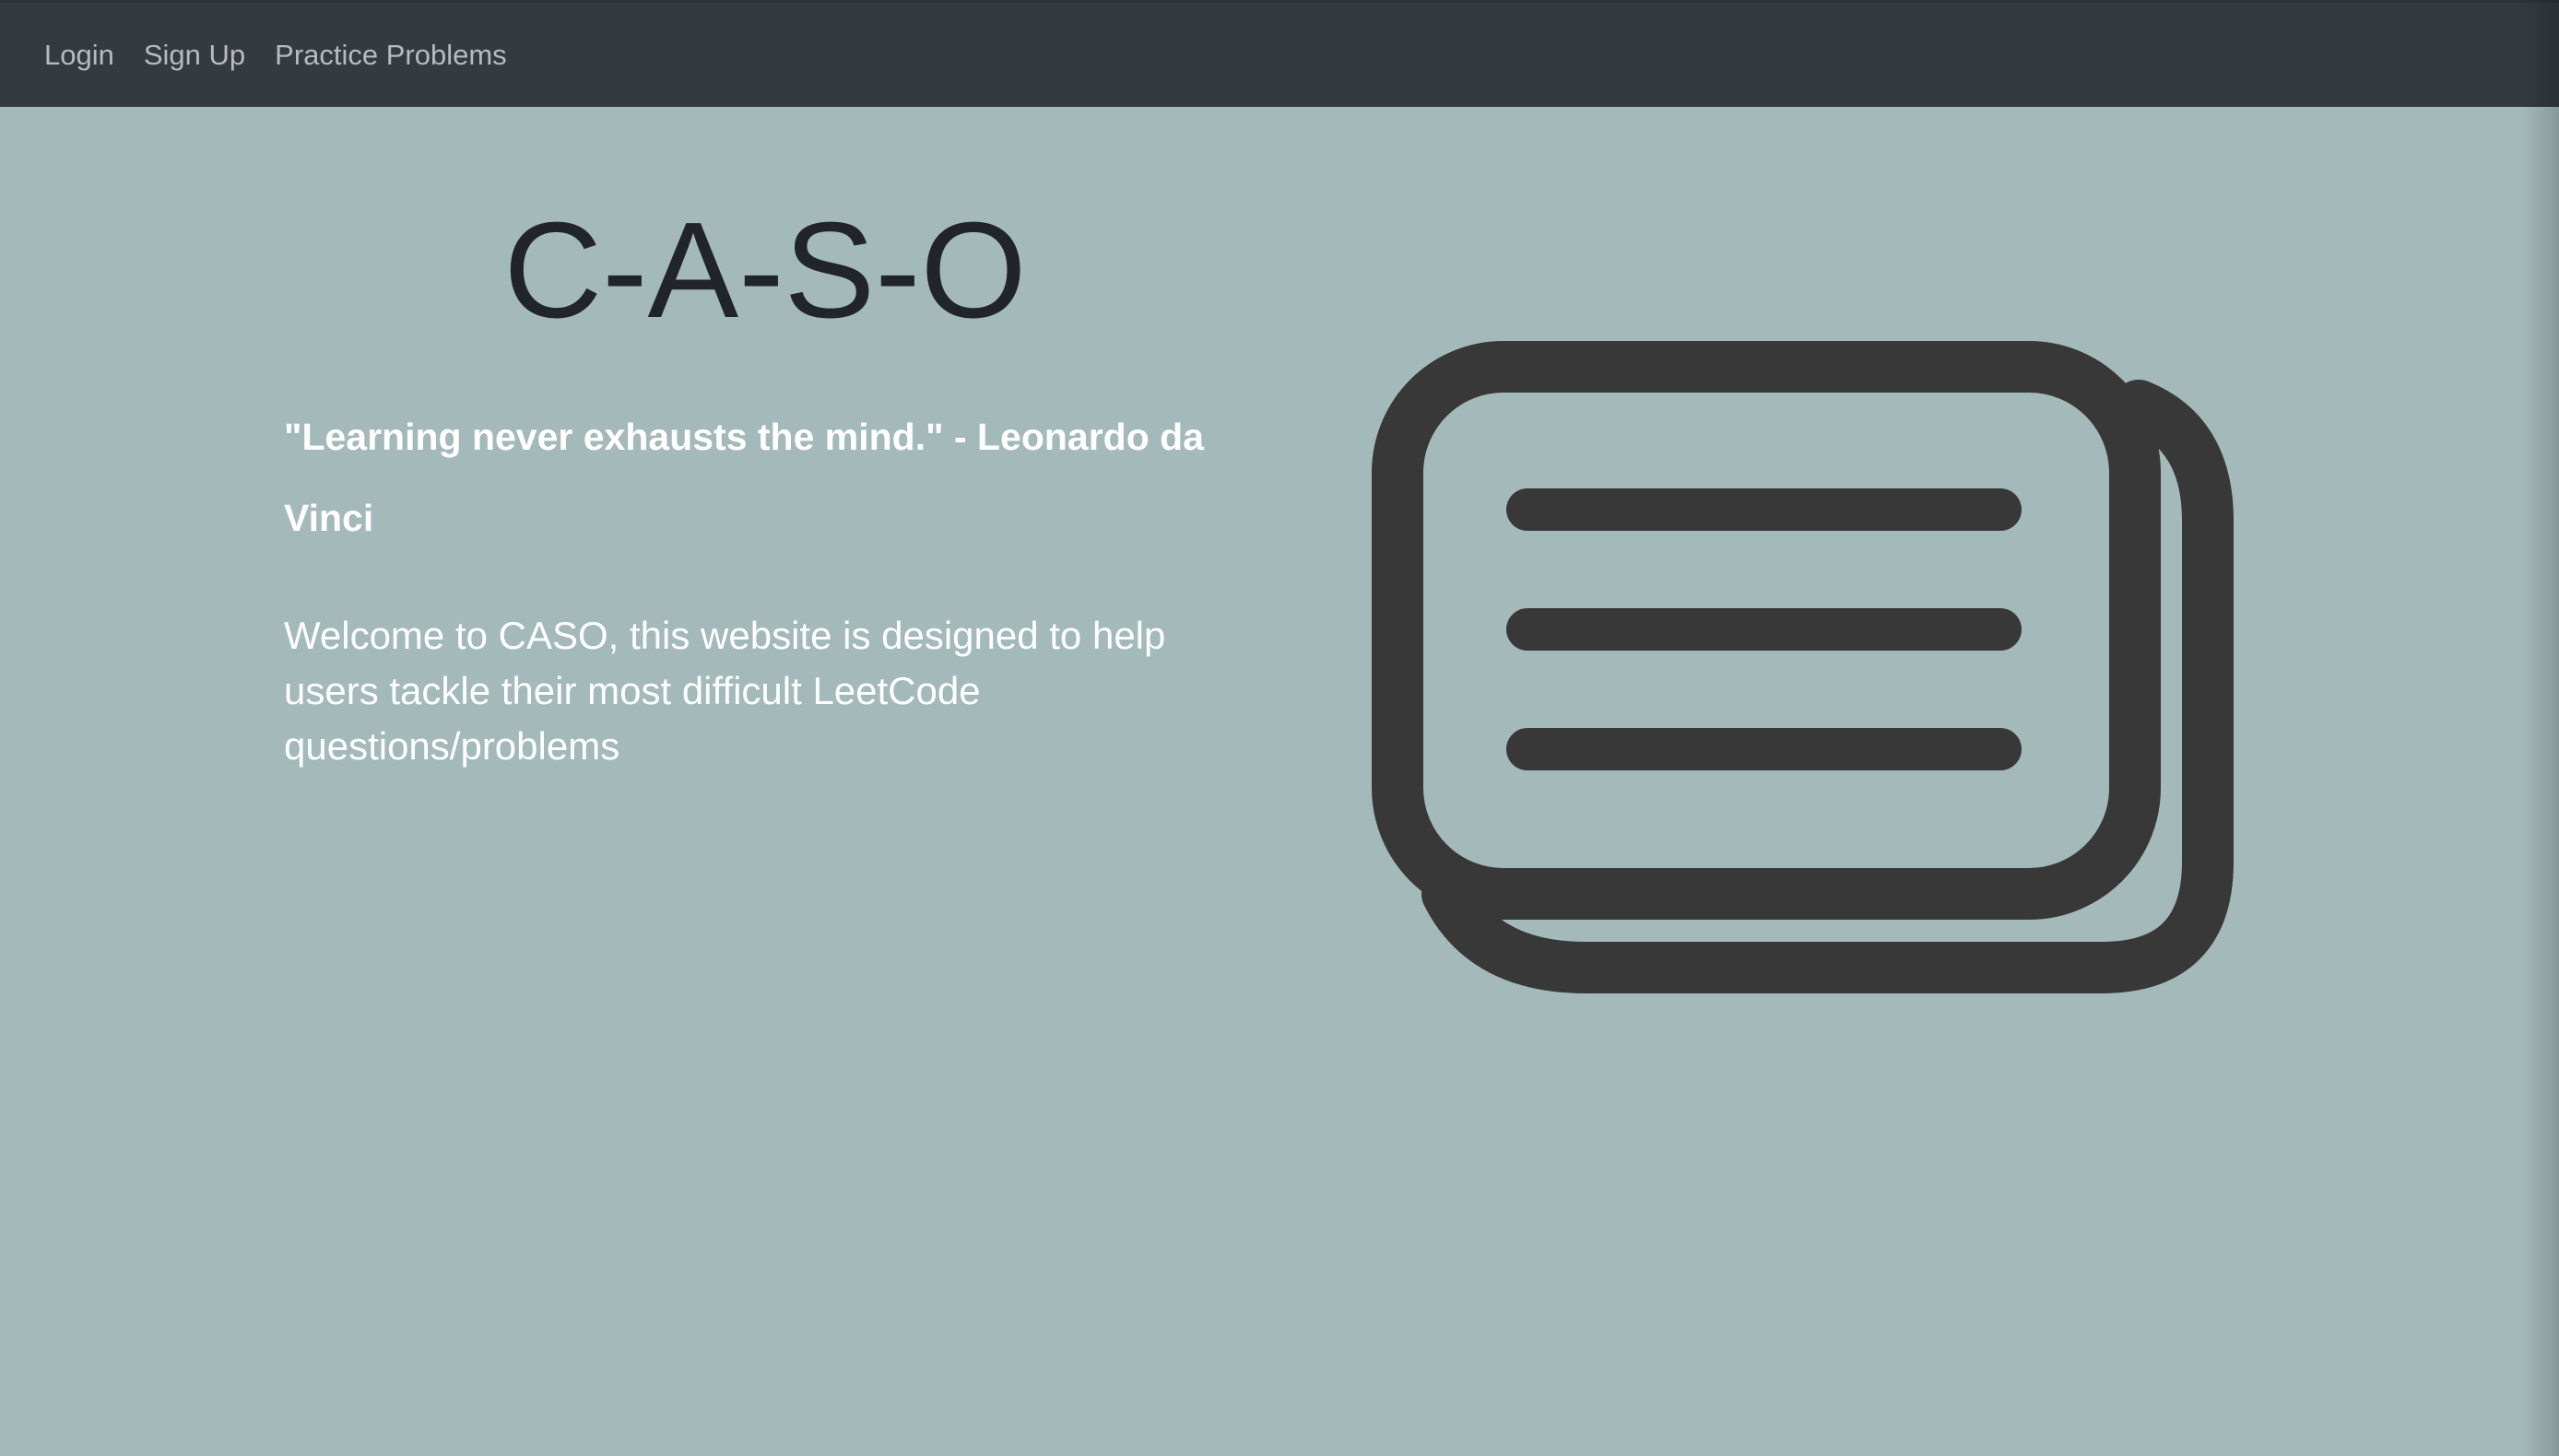  I want to click on page-title: C-A-S-O, so click(765, 270).